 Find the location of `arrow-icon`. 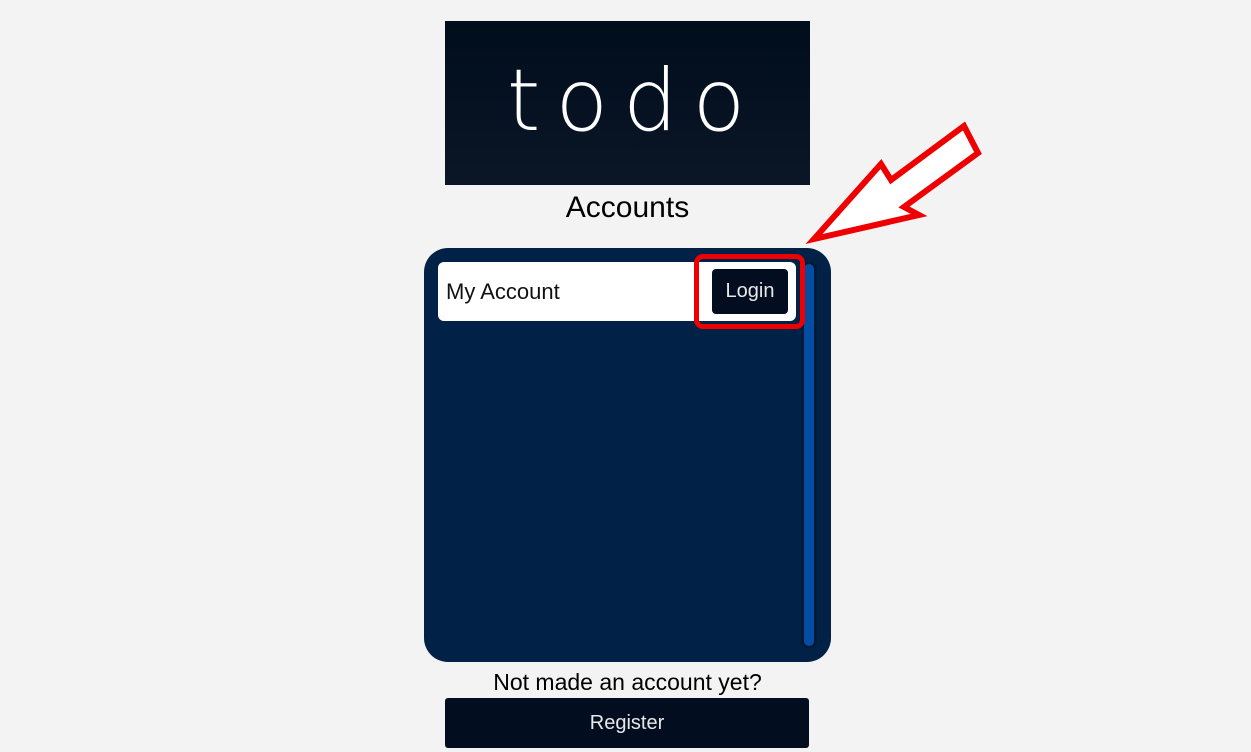

arrow-icon is located at coordinates (893, 183).